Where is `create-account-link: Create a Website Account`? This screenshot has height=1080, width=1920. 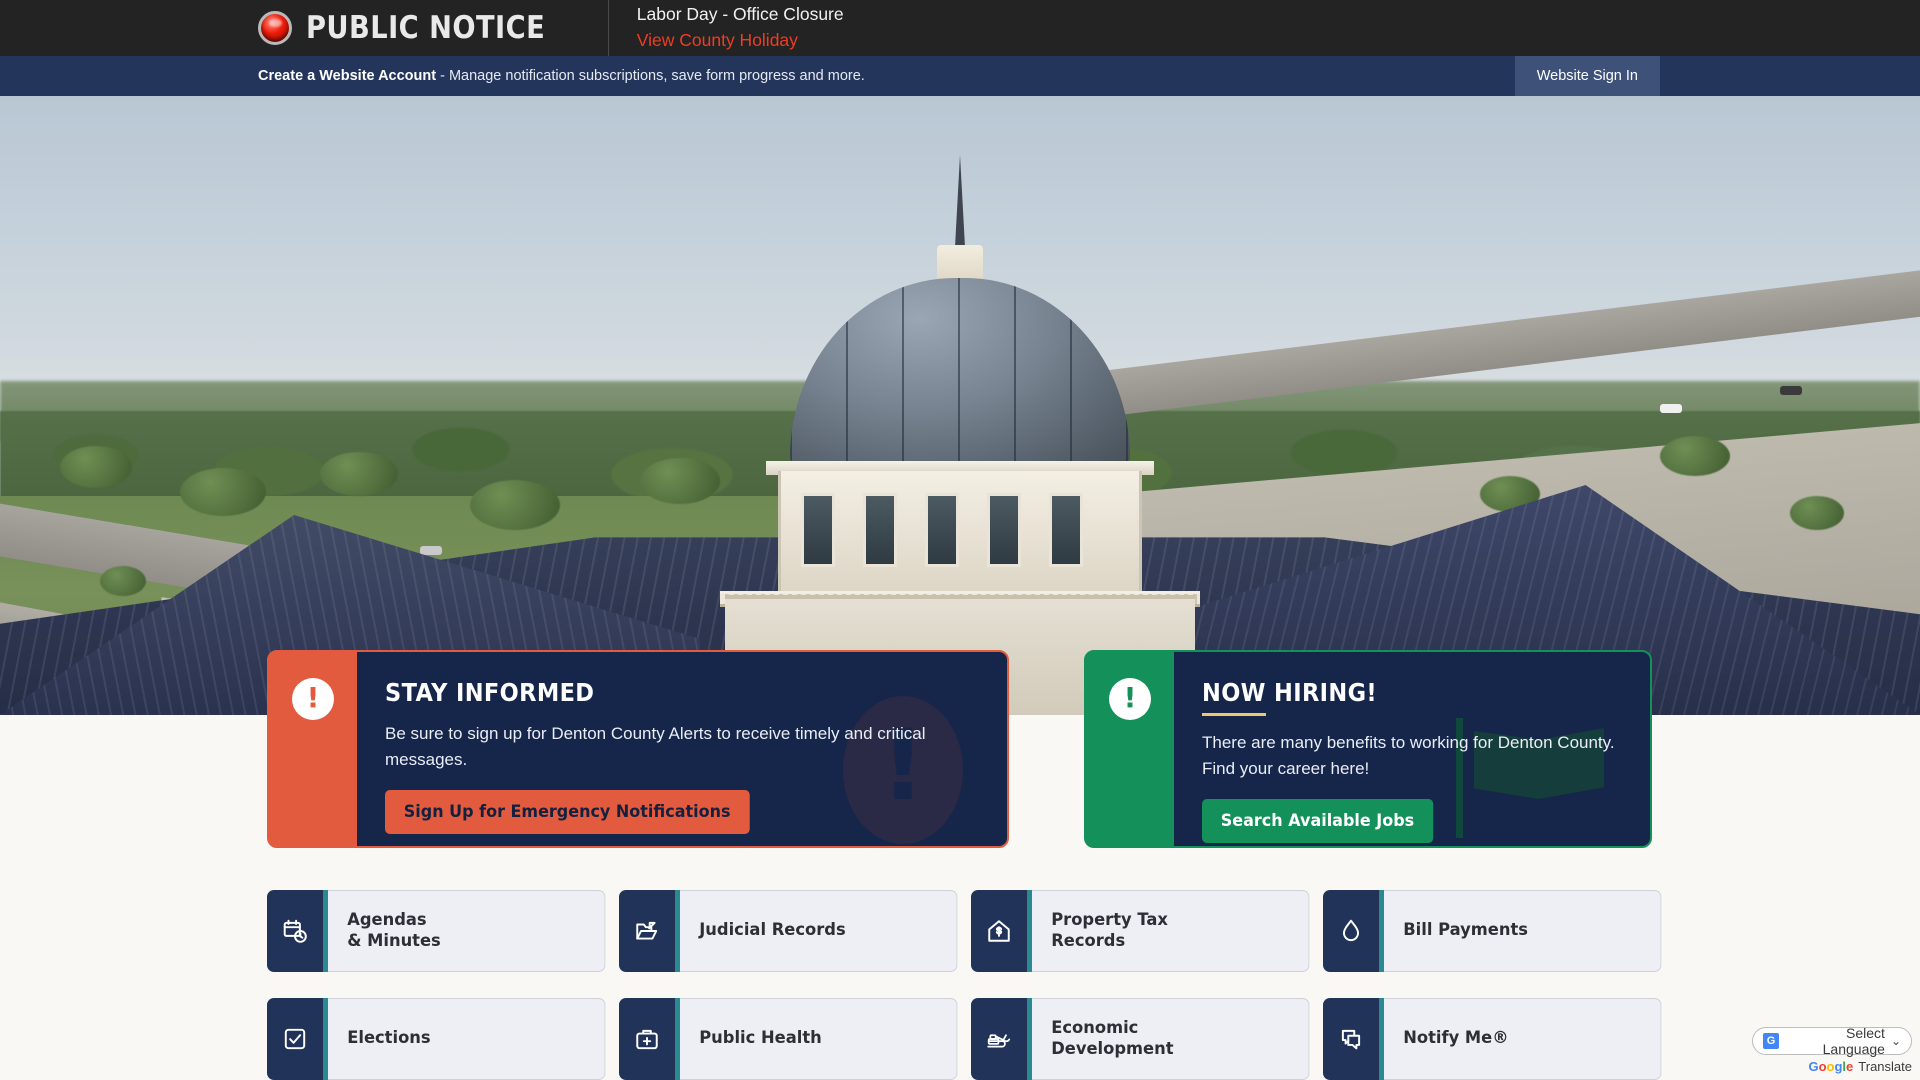 create-account-link: Create a Website Account is located at coordinates (347, 76).